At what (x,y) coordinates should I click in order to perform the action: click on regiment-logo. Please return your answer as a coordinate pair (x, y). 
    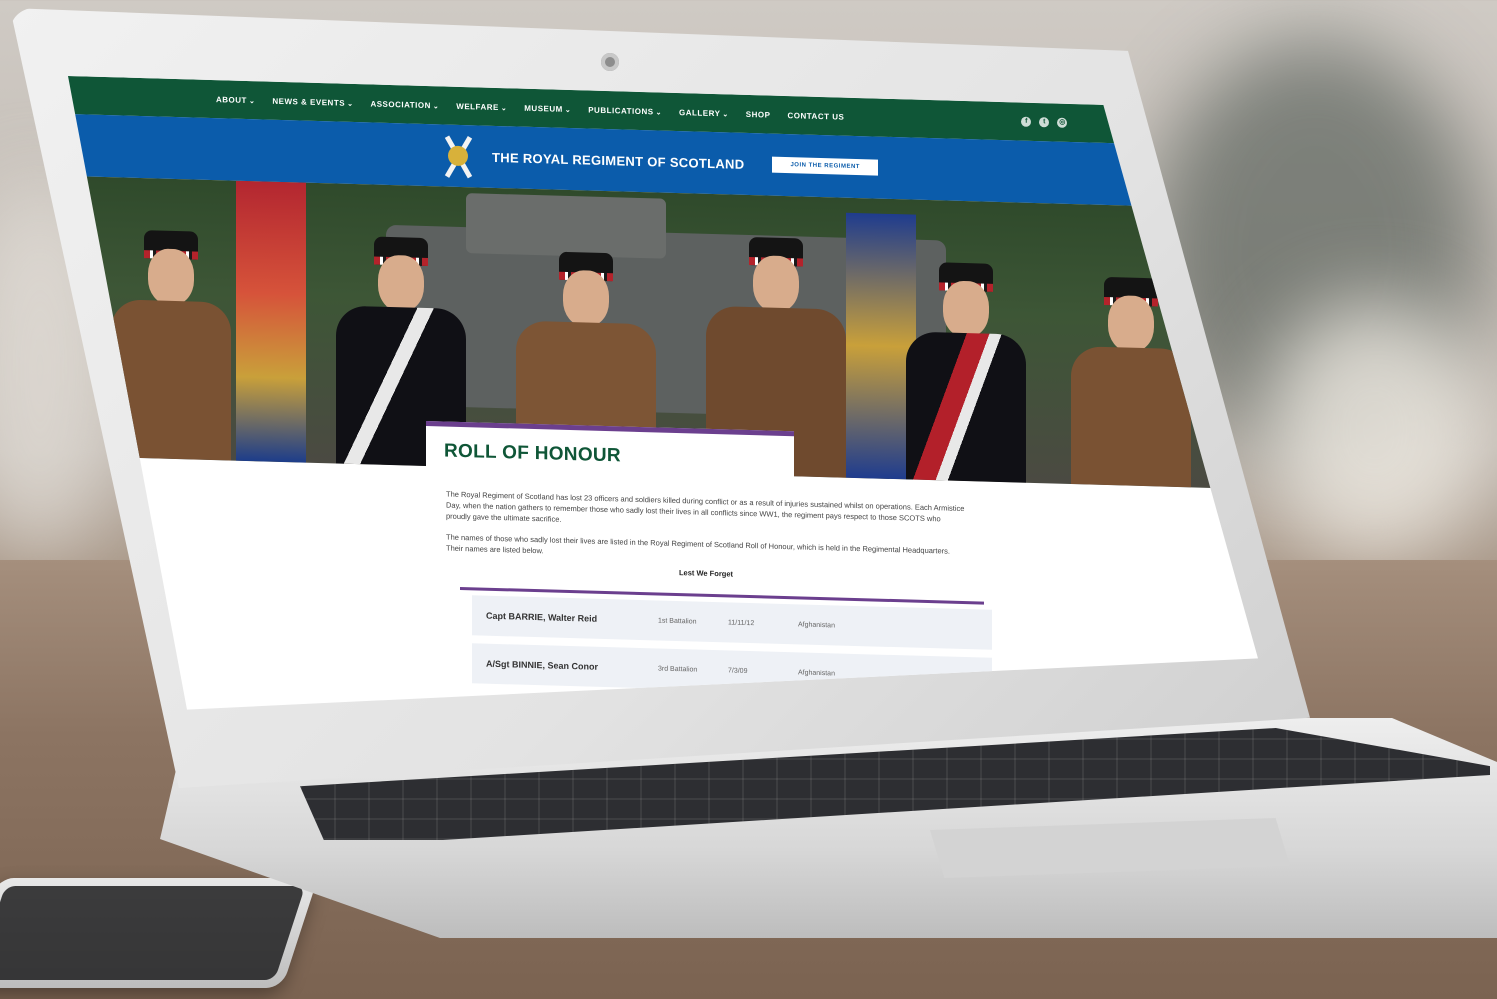
    Looking at the image, I should click on (458, 156).